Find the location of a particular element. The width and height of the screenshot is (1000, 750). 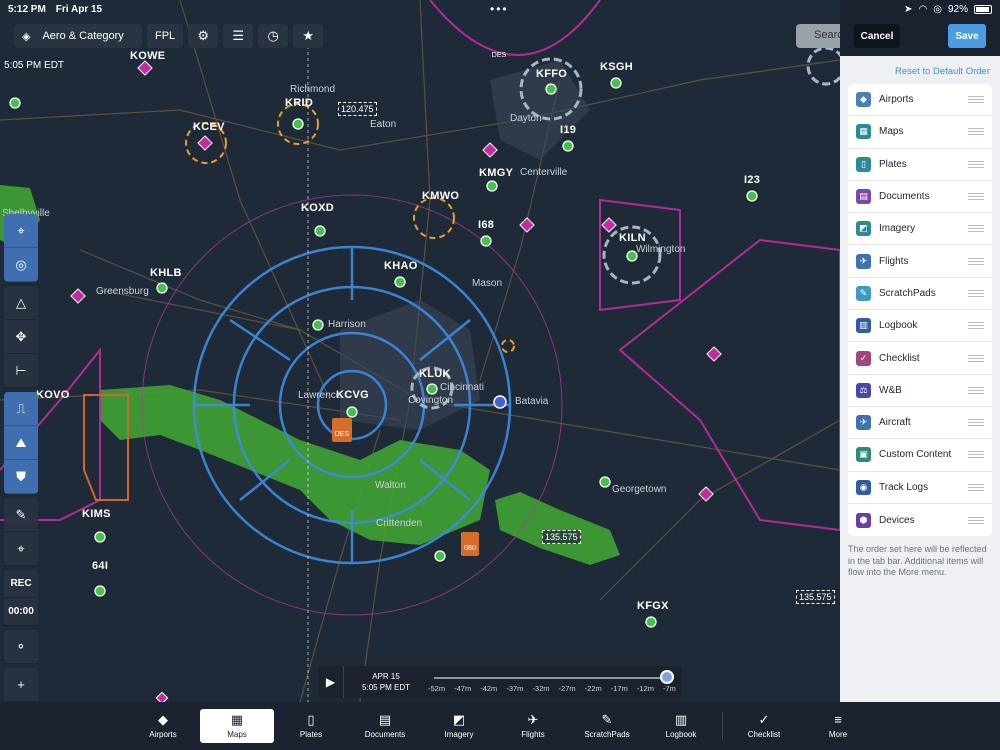

tab-plates: ▯ Plates is located at coordinates (311, 726).